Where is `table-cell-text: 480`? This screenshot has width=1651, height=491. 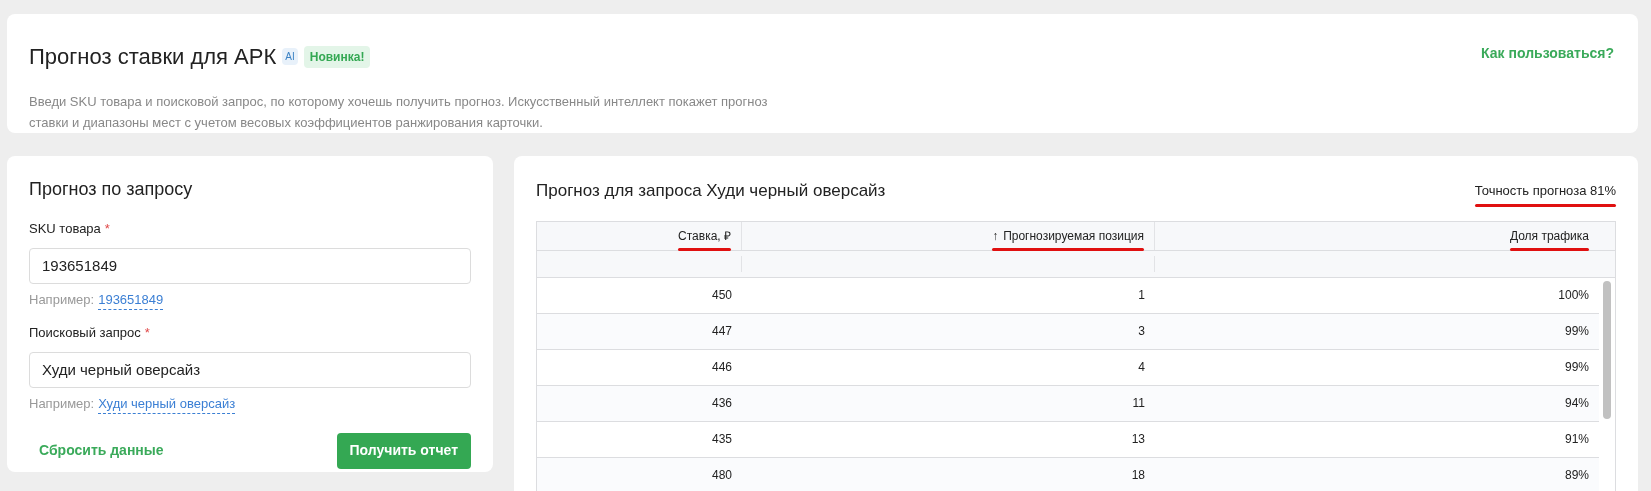 table-cell-text: 480 is located at coordinates (721, 475).